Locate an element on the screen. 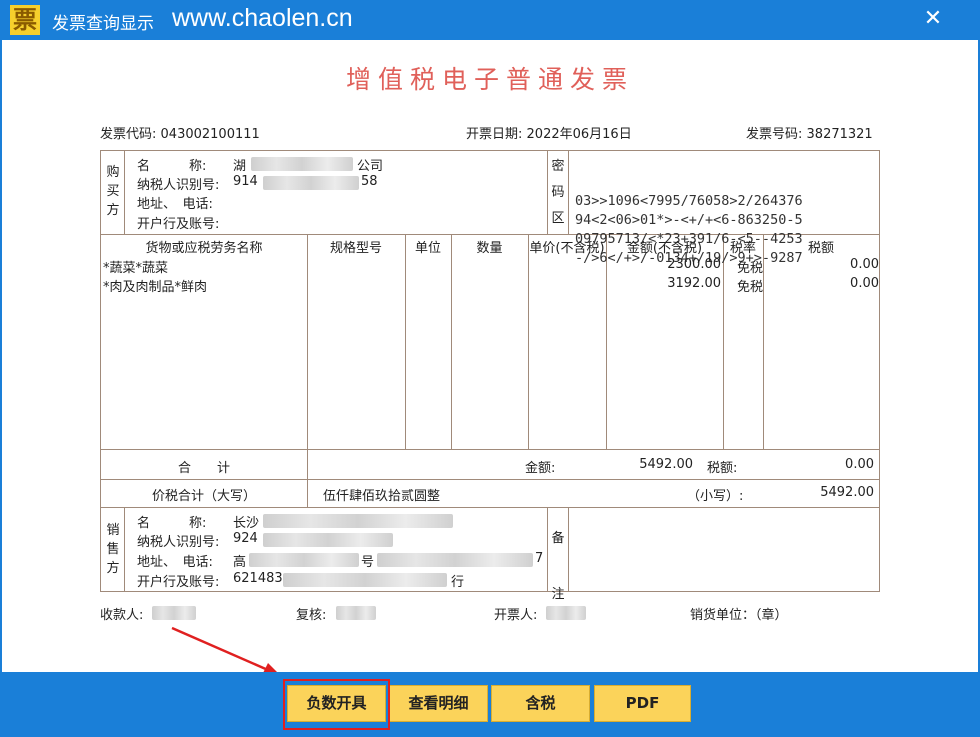 Image resolution: width=980 pixels, height=737 pixels. tax-included-button: 含税 is located at coordinates (540, 703).